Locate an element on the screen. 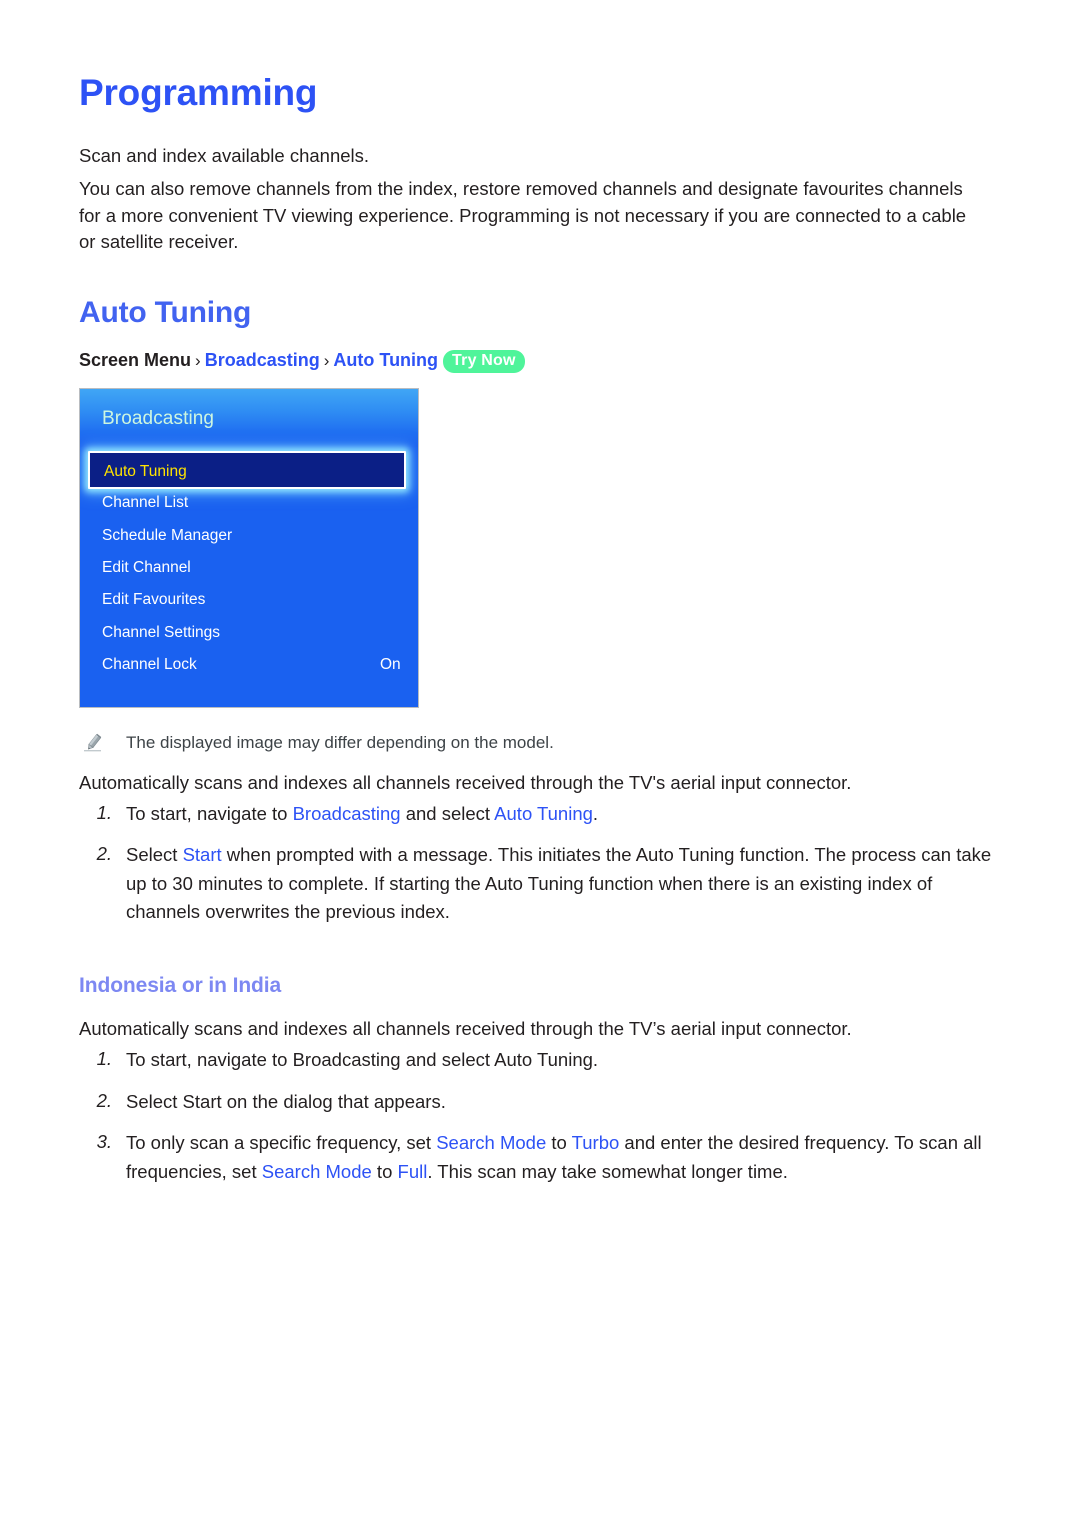 The height and width of the screenshot is (1527, 1080). page-title: Programming is located at coordinates (198, 92).